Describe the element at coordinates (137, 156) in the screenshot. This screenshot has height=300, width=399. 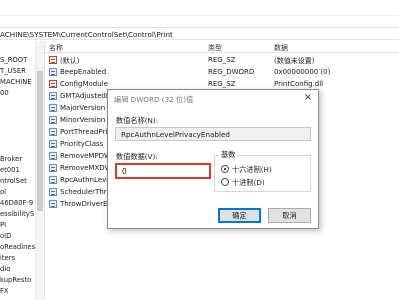
I see `value-data-label: 数值数据(V):` at that location.